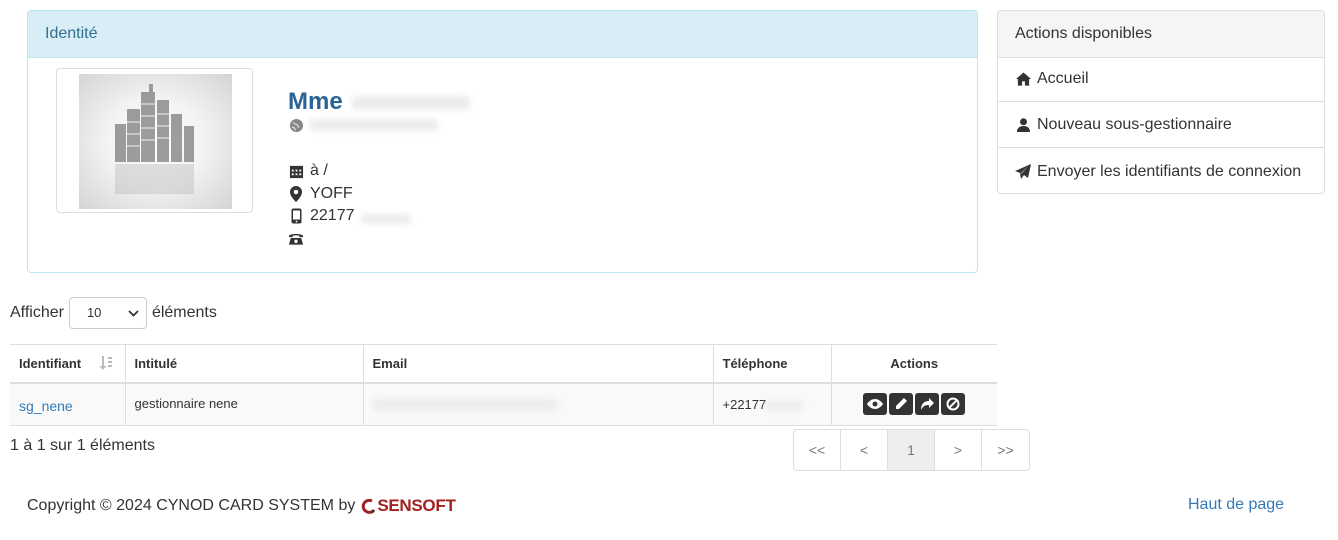 The image size is (1338, 540). What do you see at coordinates (332, 215) in the screenshot?
I see `mobile-text: 22177` at bounding box center [332, 215].